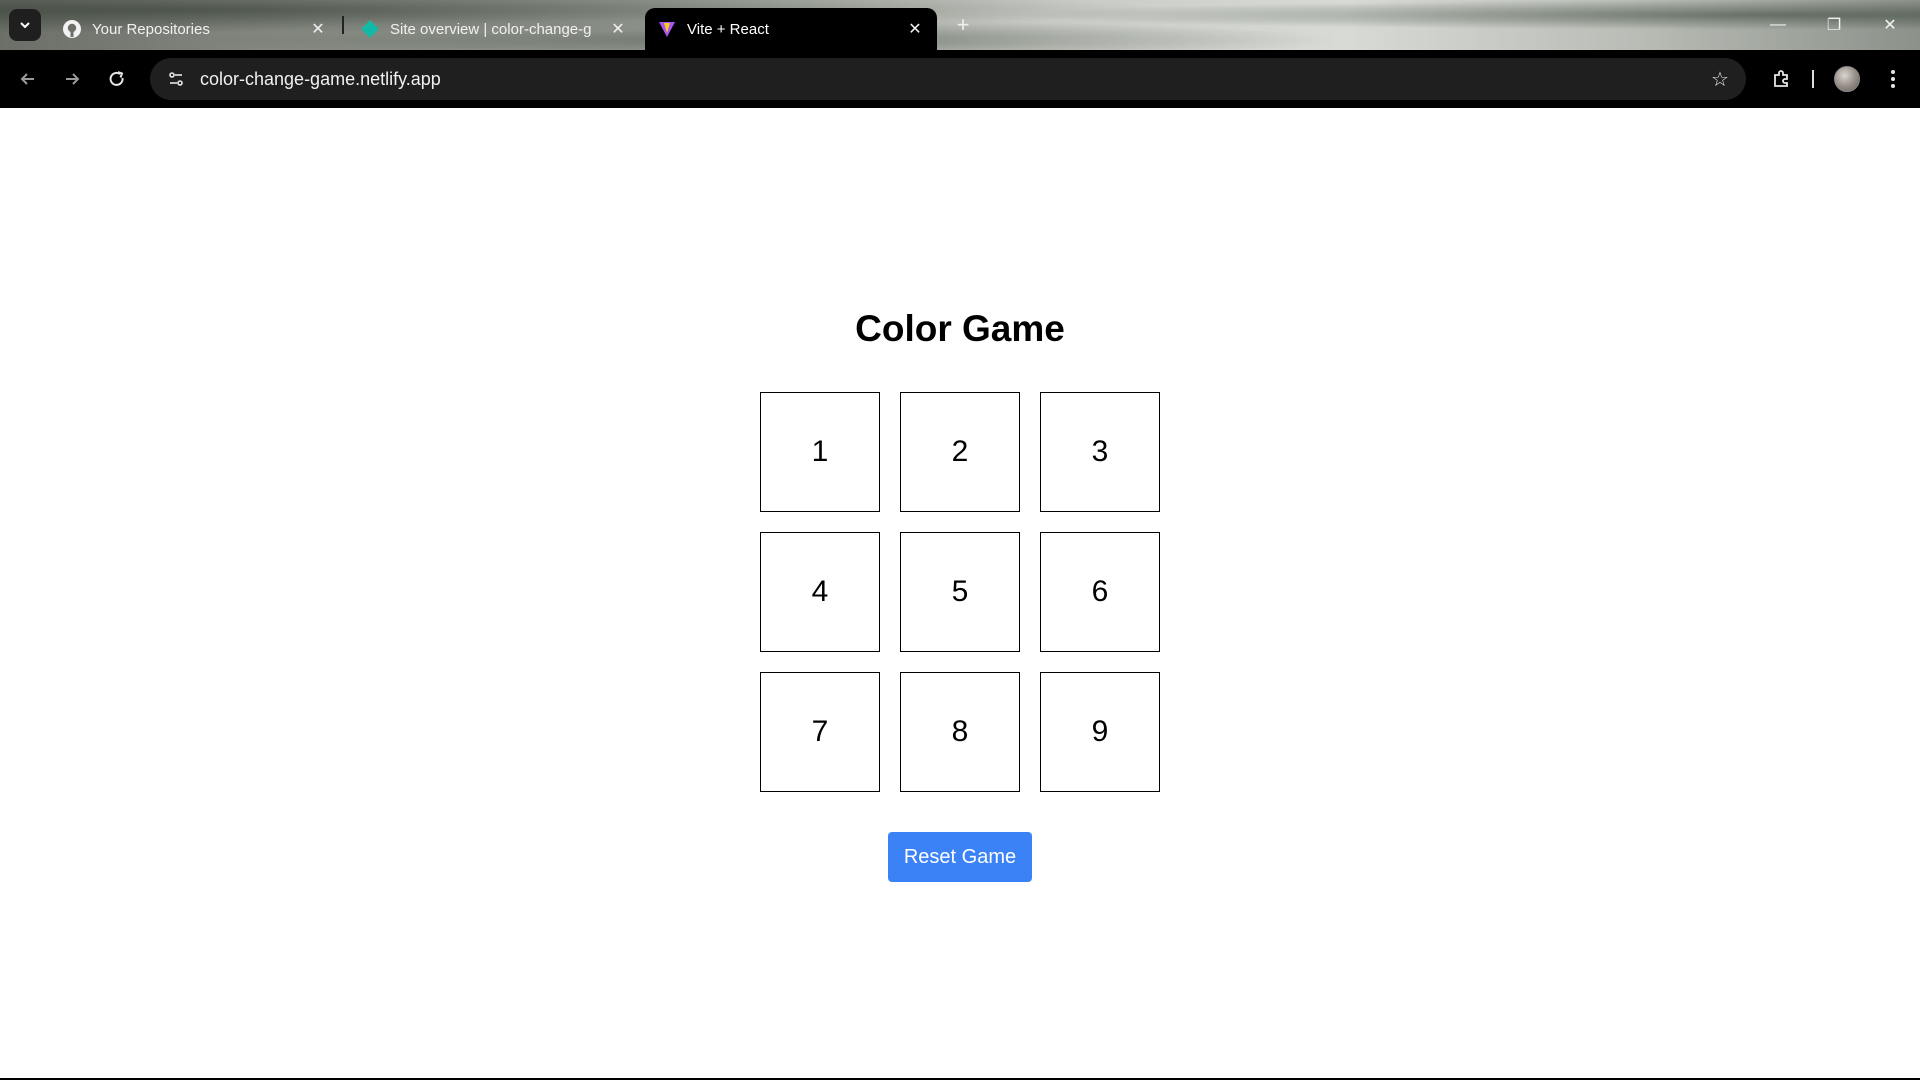  I want to click on tab-your-repositories: Your Repositories ✕, so click(195, 29).